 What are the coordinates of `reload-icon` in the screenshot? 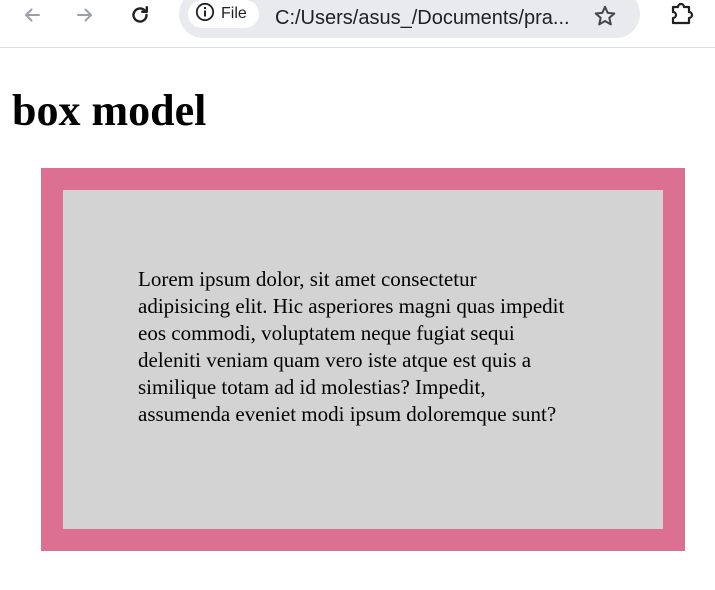 It's located at (140, 15).